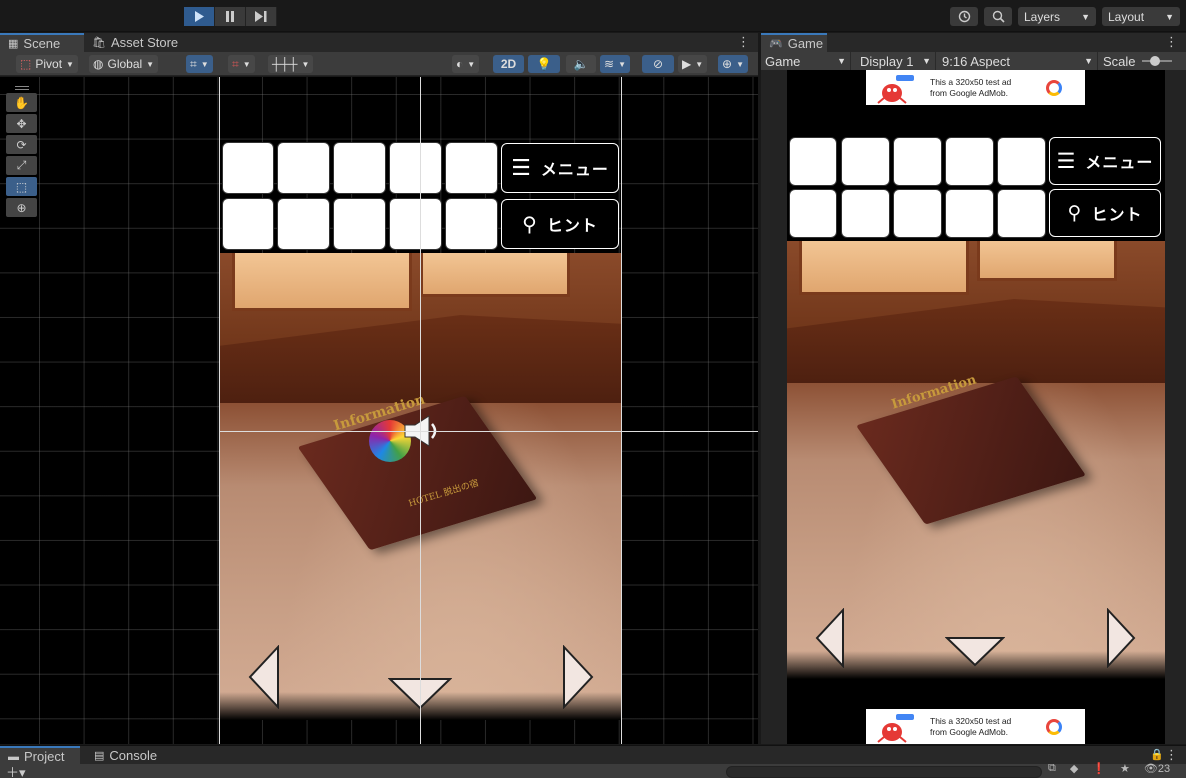 This screenshot has height=778, width=1186. Describe the element at coordinates (896, 61) in the screenshot. I see `display-dropdown: Display 1 ▼` at that location.